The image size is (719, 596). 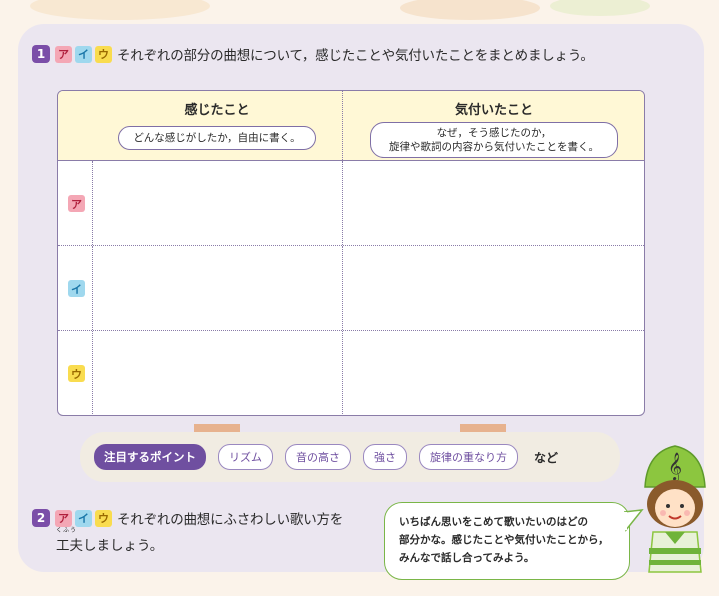 What do you see at coordinates (385, 457) in the screenshot?
I see `point-dynamics: 強さ` at bounding box center [385, 457].